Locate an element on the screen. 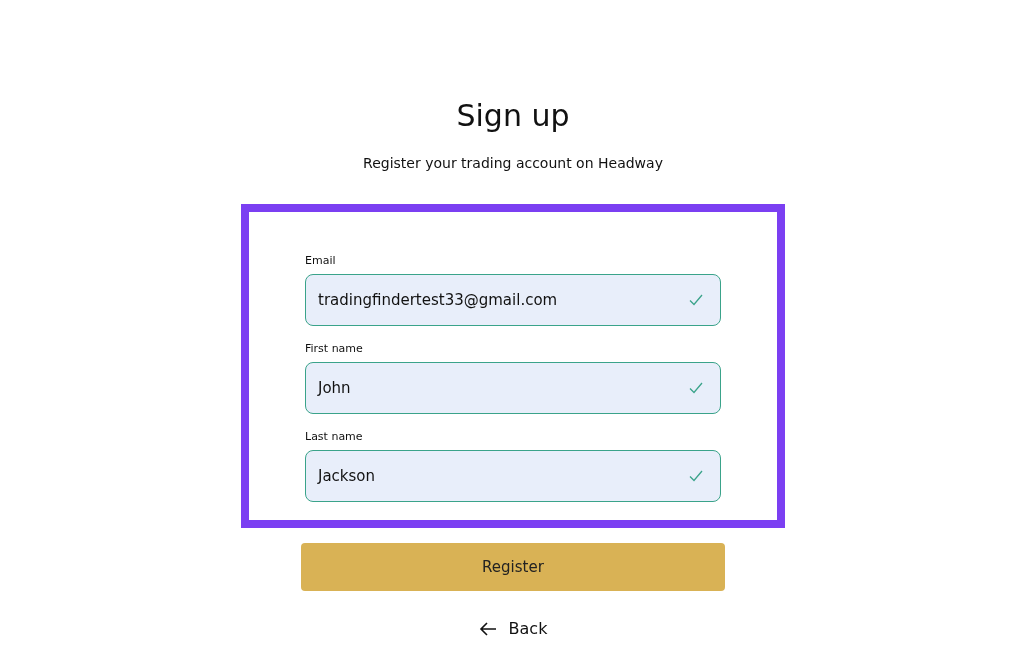  back-link: Back is located at coordinates (513, 628).